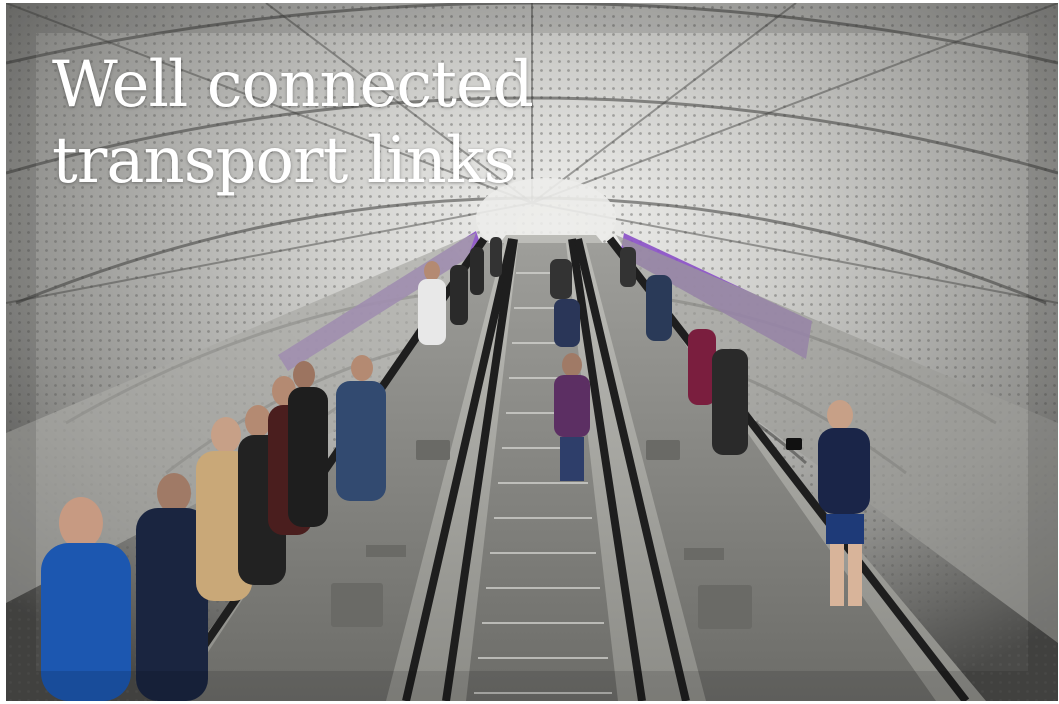 The width and height of the screenshot is (1059, 704). I want to click on headline: Well connected transport links, so click(293, 123).